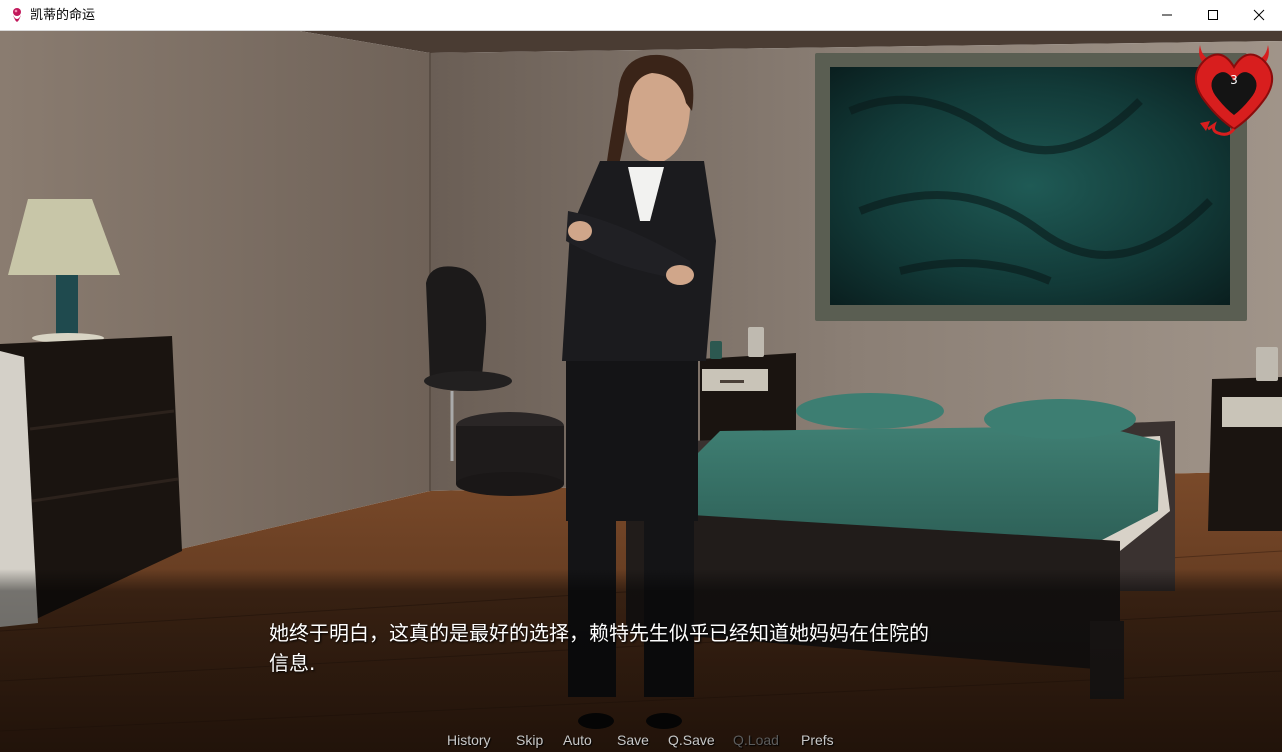 The width and height of the screenshot is (1282, 752). I want to click on dialogue-line-1: 她终于明白，这真的是最好的选择，赖特先生似乎已经知道她妈妈在住院的, so click(599, 633).